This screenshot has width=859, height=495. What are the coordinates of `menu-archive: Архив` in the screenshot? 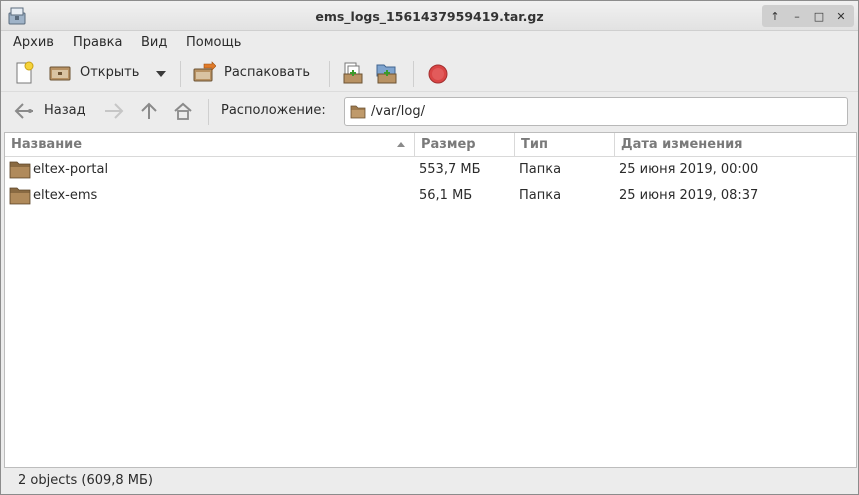 It's located at (33, 42).